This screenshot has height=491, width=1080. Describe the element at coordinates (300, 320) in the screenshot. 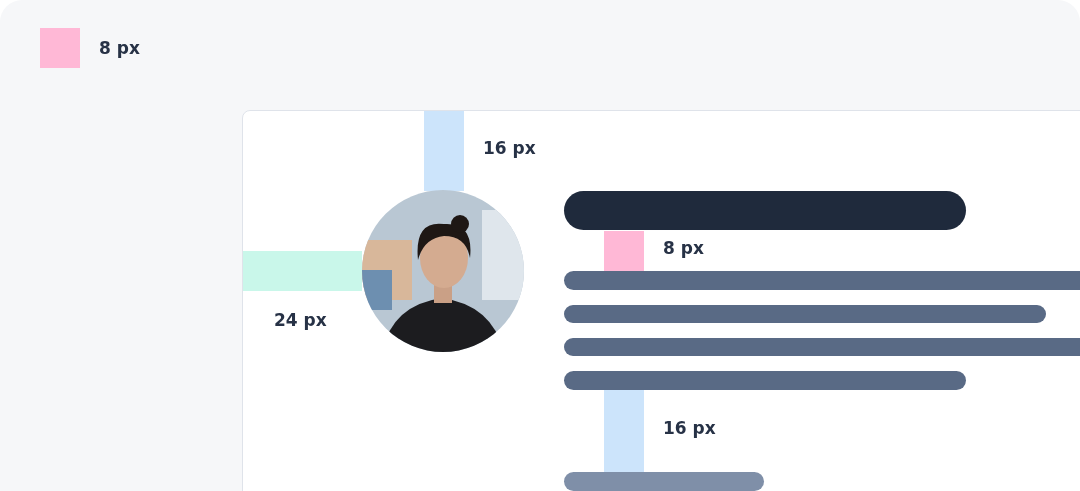

I see `spacing-label: 24 px` at that location.